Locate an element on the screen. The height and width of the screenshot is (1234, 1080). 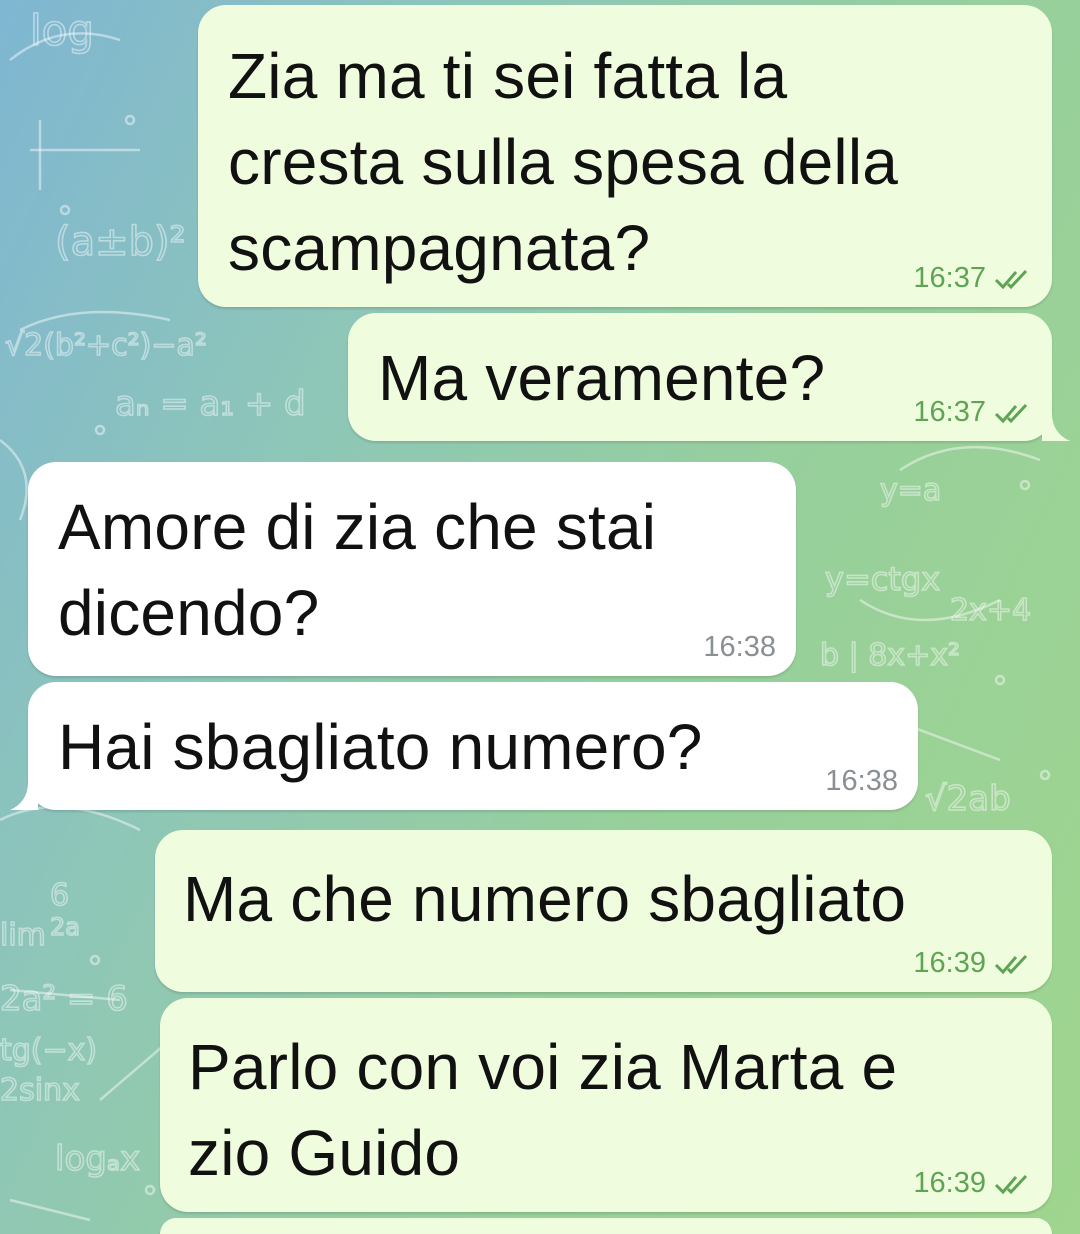
message-bubble-outgoing: Ma che numero sbagliato 16:39 is located at coordinates (603, 911).